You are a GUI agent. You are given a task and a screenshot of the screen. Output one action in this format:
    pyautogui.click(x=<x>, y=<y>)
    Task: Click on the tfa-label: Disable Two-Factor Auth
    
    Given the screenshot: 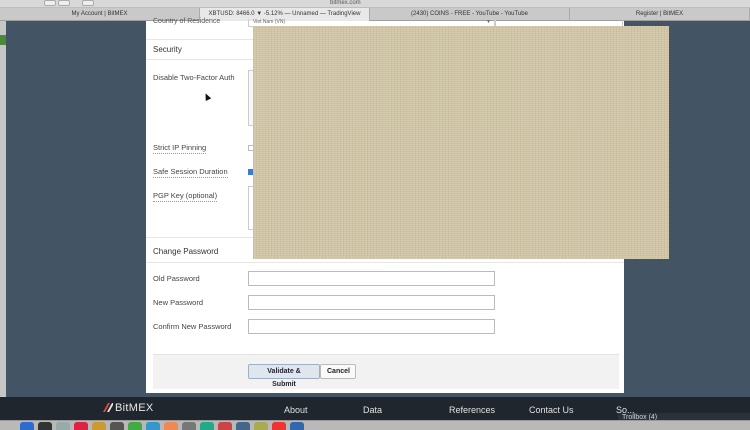 What is the action you would take?
    pyautogui.click(x=194, y=77)
    